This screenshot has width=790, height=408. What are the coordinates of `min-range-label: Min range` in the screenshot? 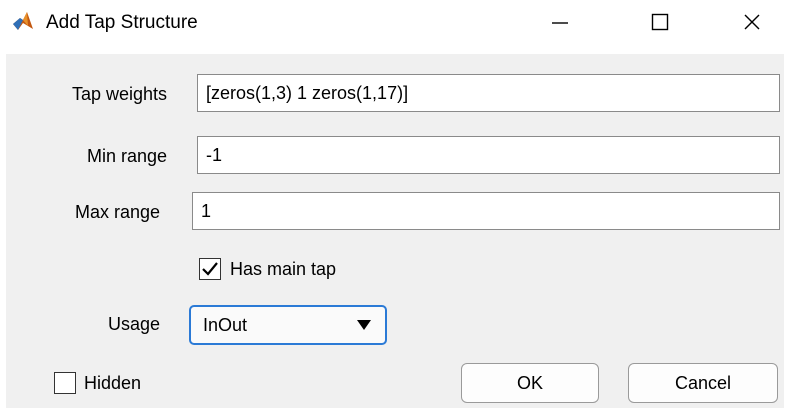 It's located at (126, 156).